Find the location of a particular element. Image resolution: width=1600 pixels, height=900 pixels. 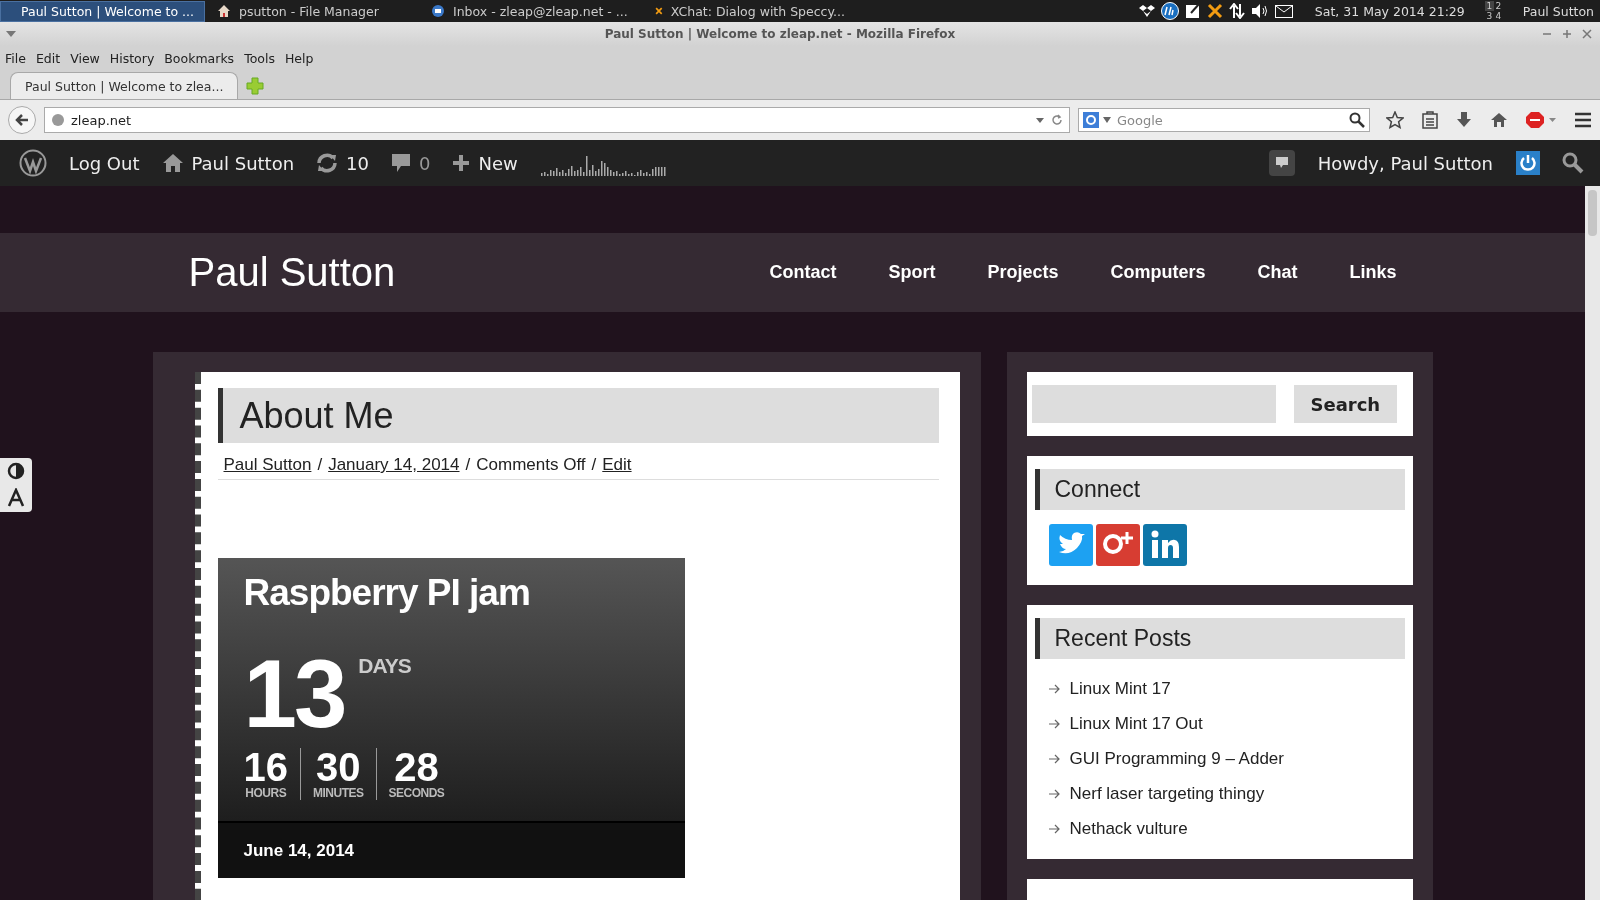

nav-link: Contact is located at coordinates (803, 272).